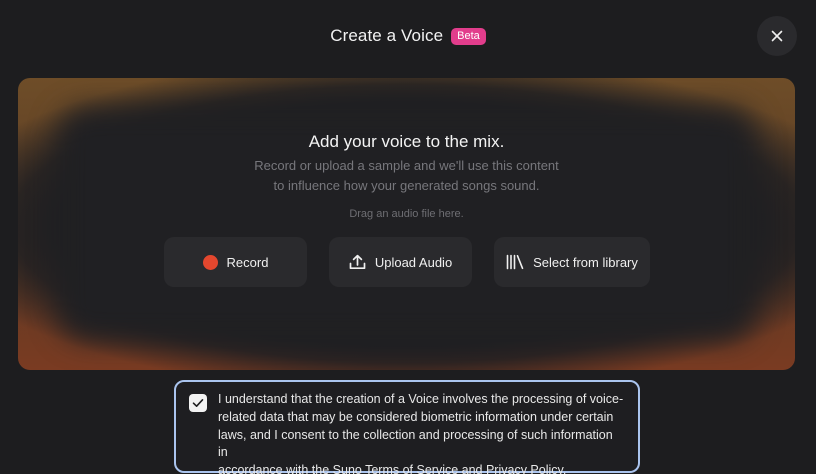  I want to click on close-icon, so click(777, 36).